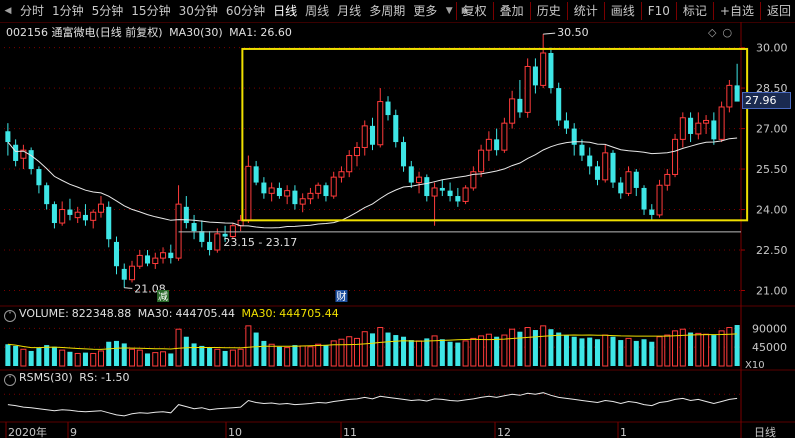 The image size is (795, 438). What do you see at coordinates (425, 11) in the screenshot?
I see `tab-more: 更多` at bounding box center [425, 11].